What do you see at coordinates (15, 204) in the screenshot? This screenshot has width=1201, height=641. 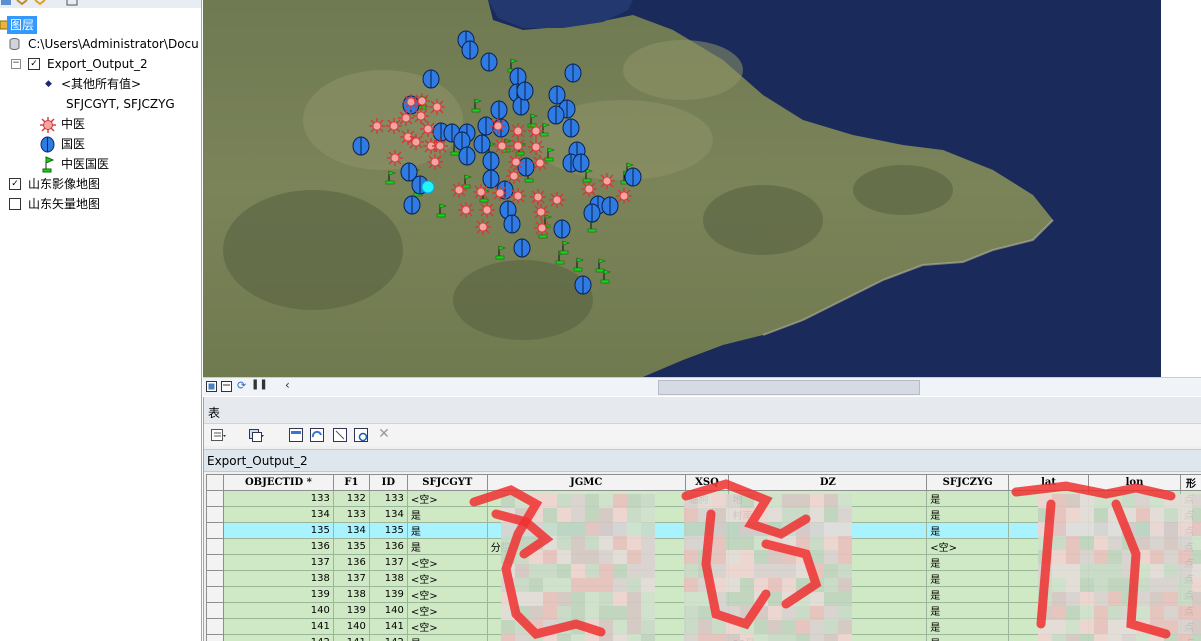 I see `layer-visibility-checkbox` at bounding box center [15, 204].